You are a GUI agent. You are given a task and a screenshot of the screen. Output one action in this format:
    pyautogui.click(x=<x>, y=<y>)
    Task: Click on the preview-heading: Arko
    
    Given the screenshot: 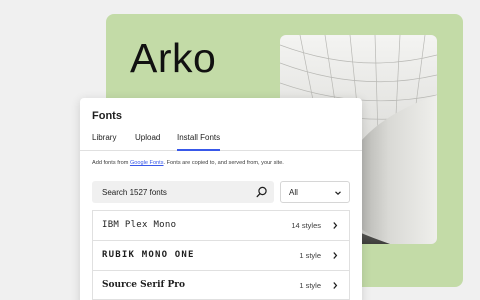 What is the action you would take?
    pyautogui.click(x=173, y=58)
    